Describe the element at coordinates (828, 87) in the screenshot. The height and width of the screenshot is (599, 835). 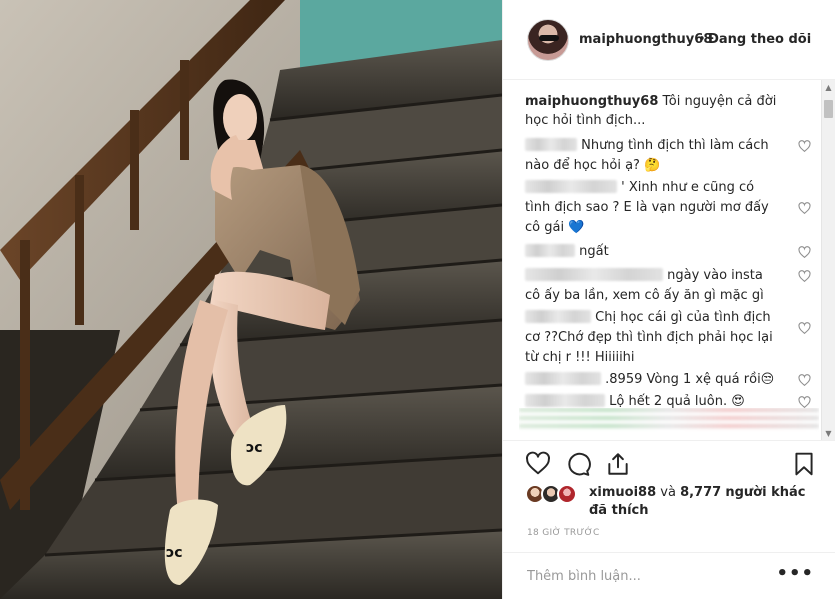
I see `scroll-up-icon: ▲` at that location.